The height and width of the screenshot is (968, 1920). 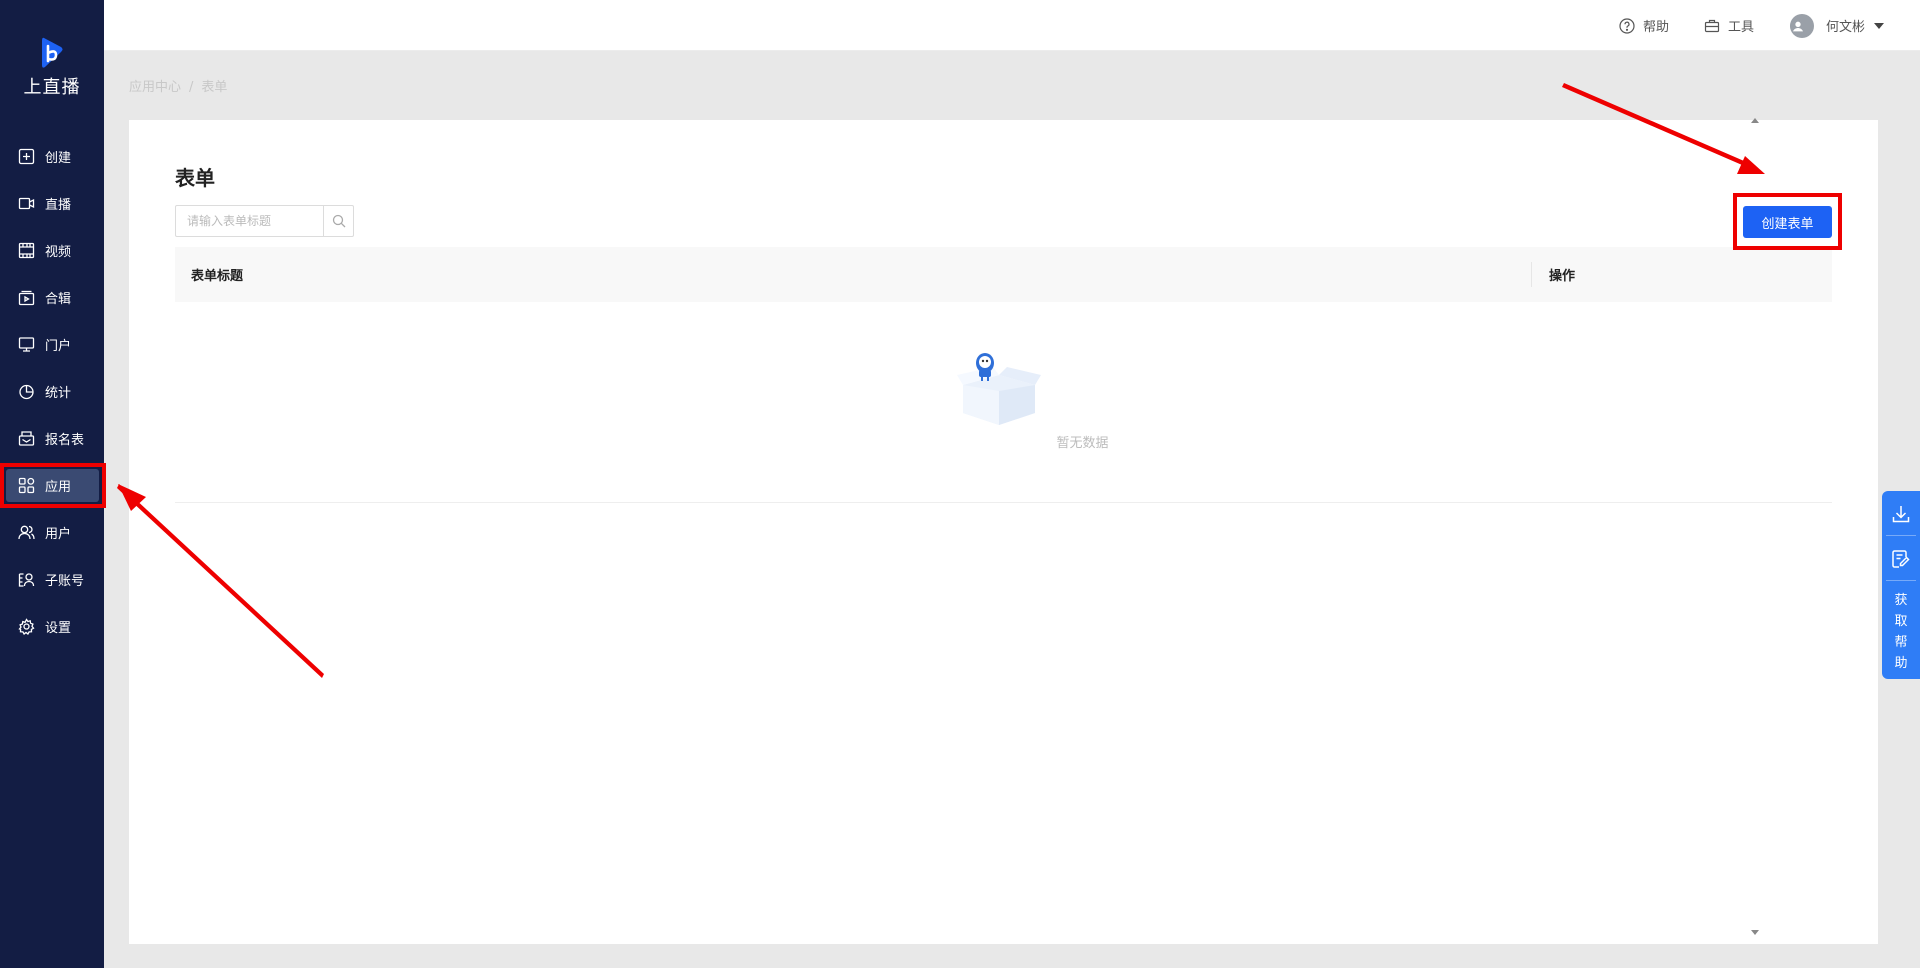 What do you see at coordinates (58, 393) in the screenshot?
I see `sidebar-item-label: 统计` at bounding box center [58, 393].